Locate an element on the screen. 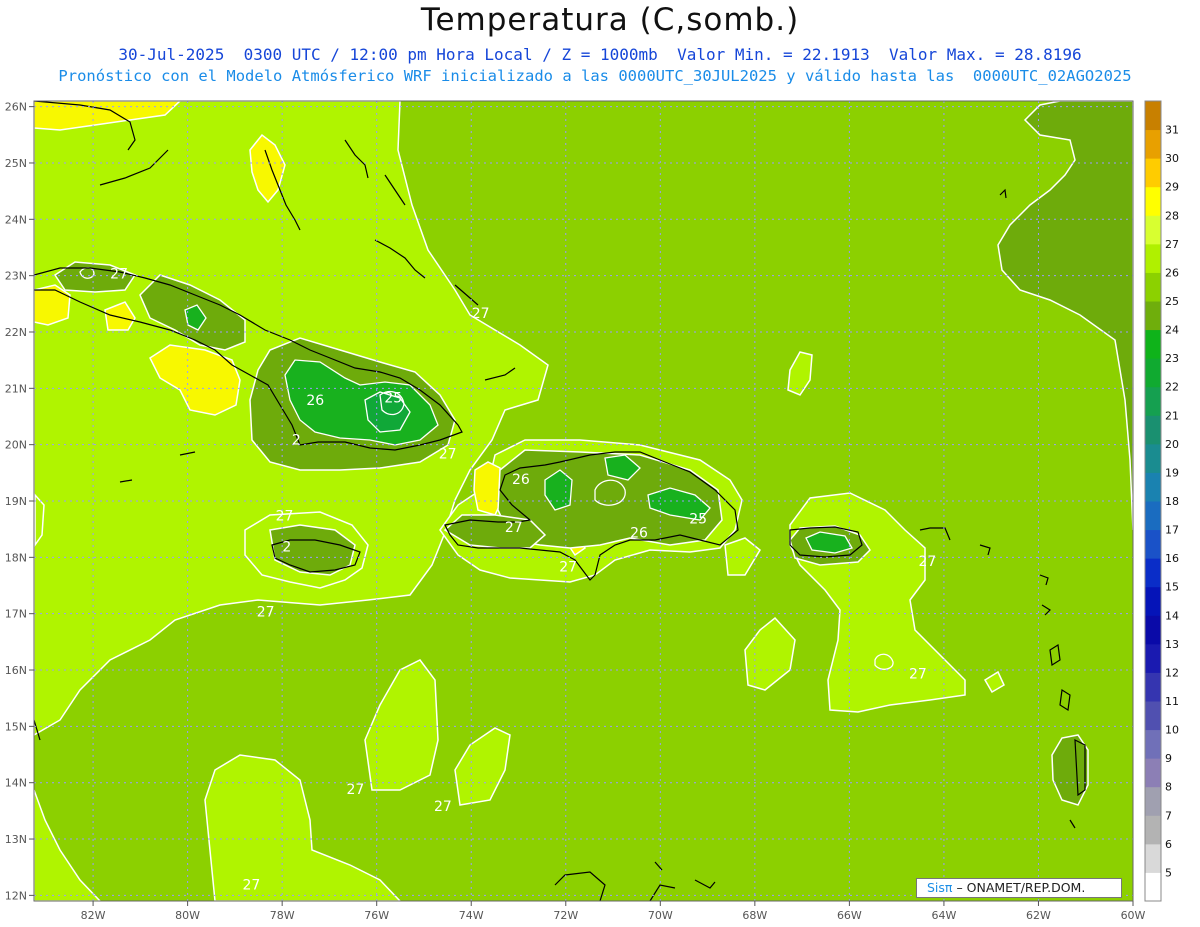 This screenshot has height=927, width=1200. credit-brand: Sisπ is located at coordinates (940, 887).